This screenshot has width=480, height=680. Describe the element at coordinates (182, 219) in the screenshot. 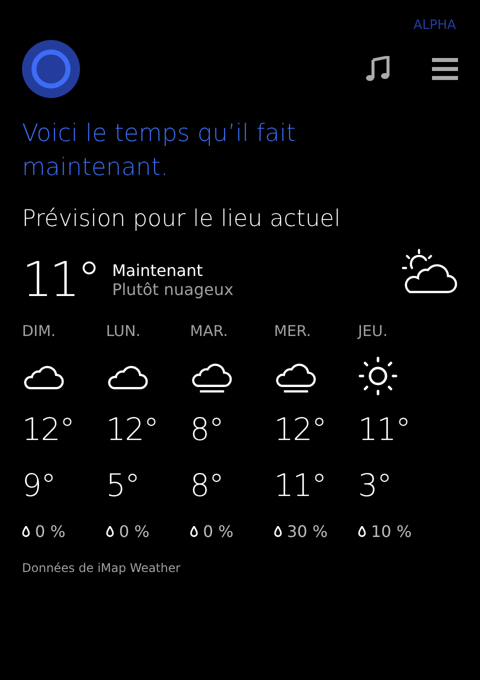

I see `section-title: Prévision pour le lieu actuel` at that location.